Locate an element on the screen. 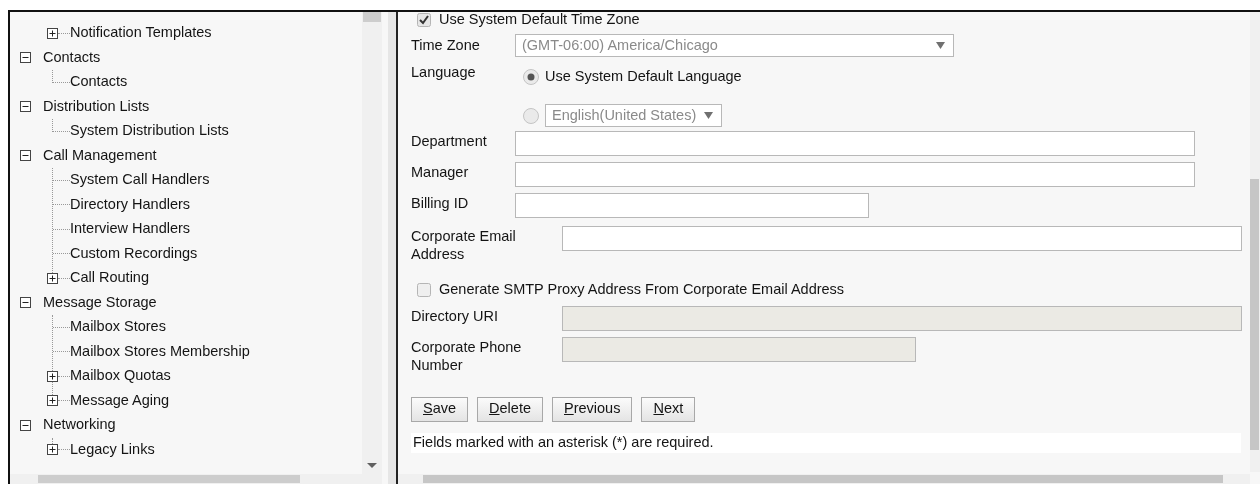 This screenshot has width=1260, height=484. tree-item: Call Routing is located at coordinates (109, 278).